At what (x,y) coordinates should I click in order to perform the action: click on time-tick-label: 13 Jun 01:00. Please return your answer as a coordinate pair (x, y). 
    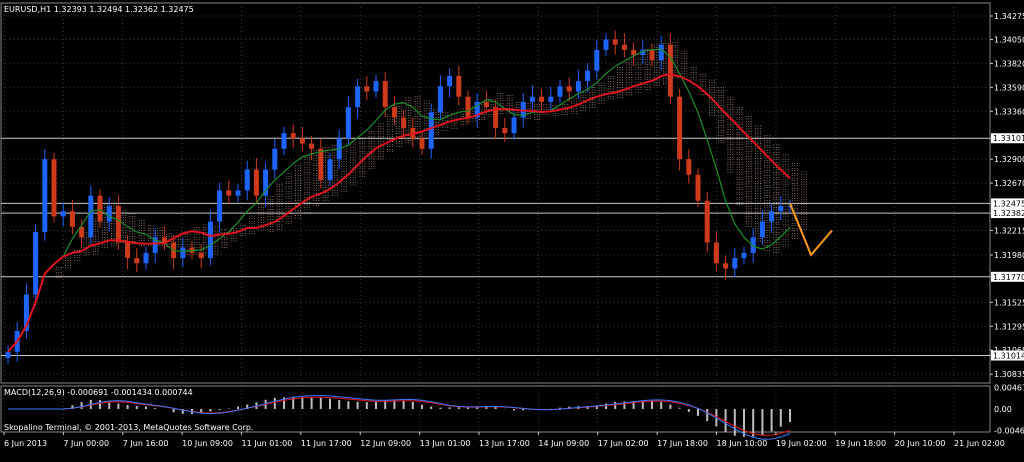
    Looking at the image, I should click on (445, 443).